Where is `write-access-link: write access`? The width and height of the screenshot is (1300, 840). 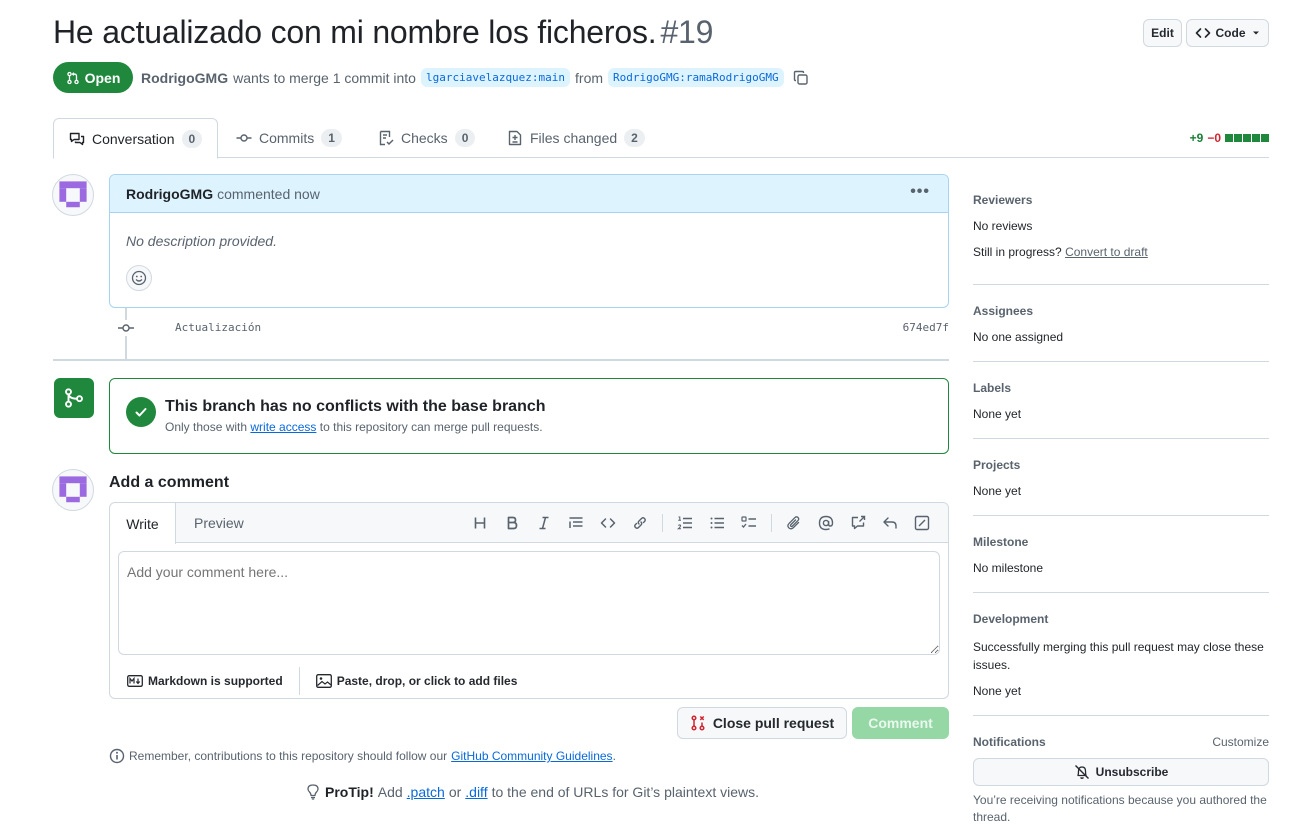 write-access-link: write access is located at coordinates (283, 427).